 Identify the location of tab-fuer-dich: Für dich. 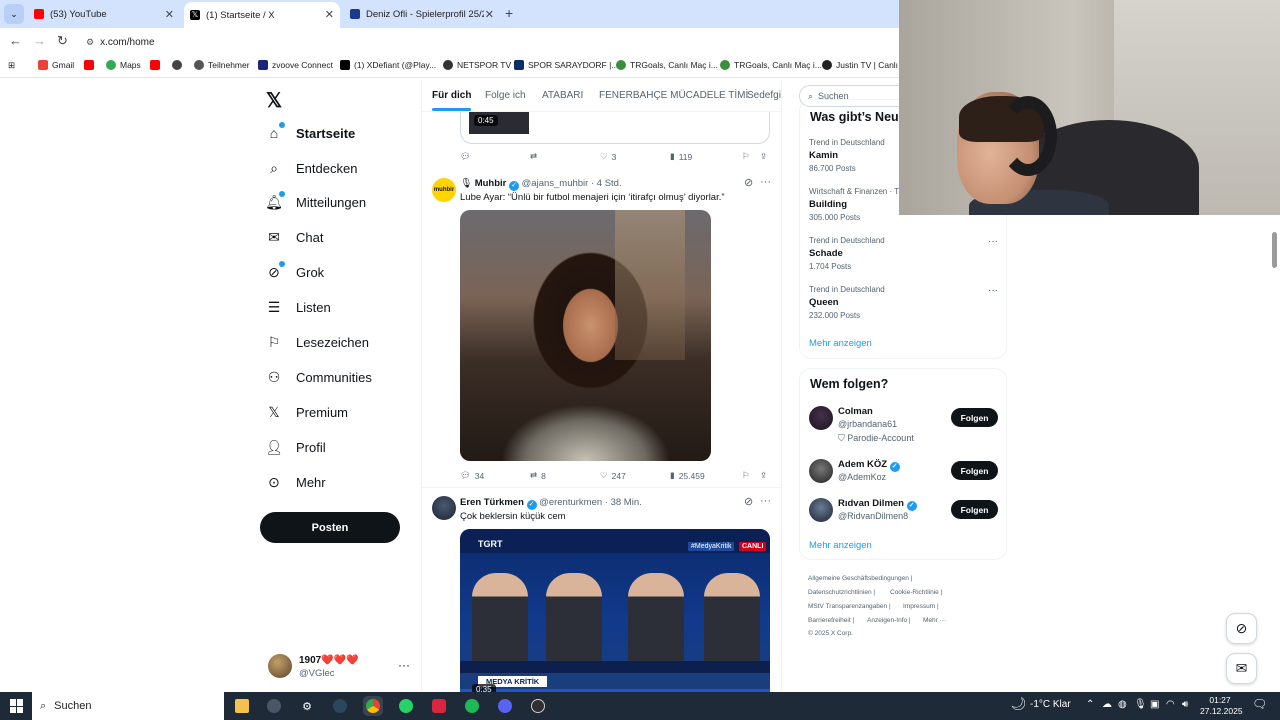
(452, 100).